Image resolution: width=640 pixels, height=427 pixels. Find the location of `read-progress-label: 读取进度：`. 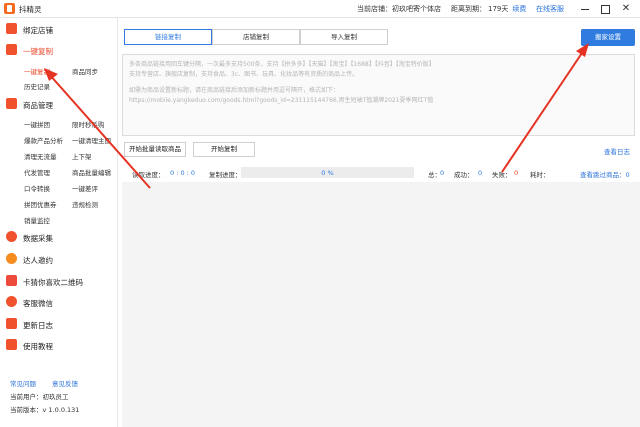

read-progress-label: 读取进度： is located at coordinates (148, 175).